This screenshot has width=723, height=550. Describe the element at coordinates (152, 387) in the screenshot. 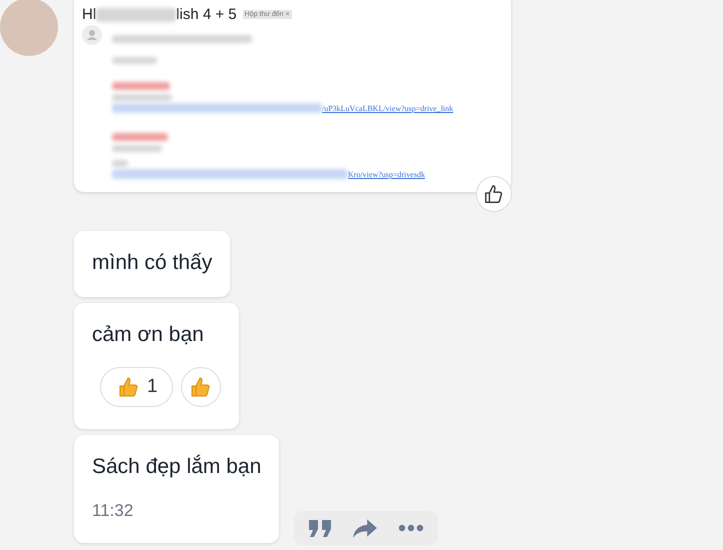

I see `reaction-count: 1` at that location.